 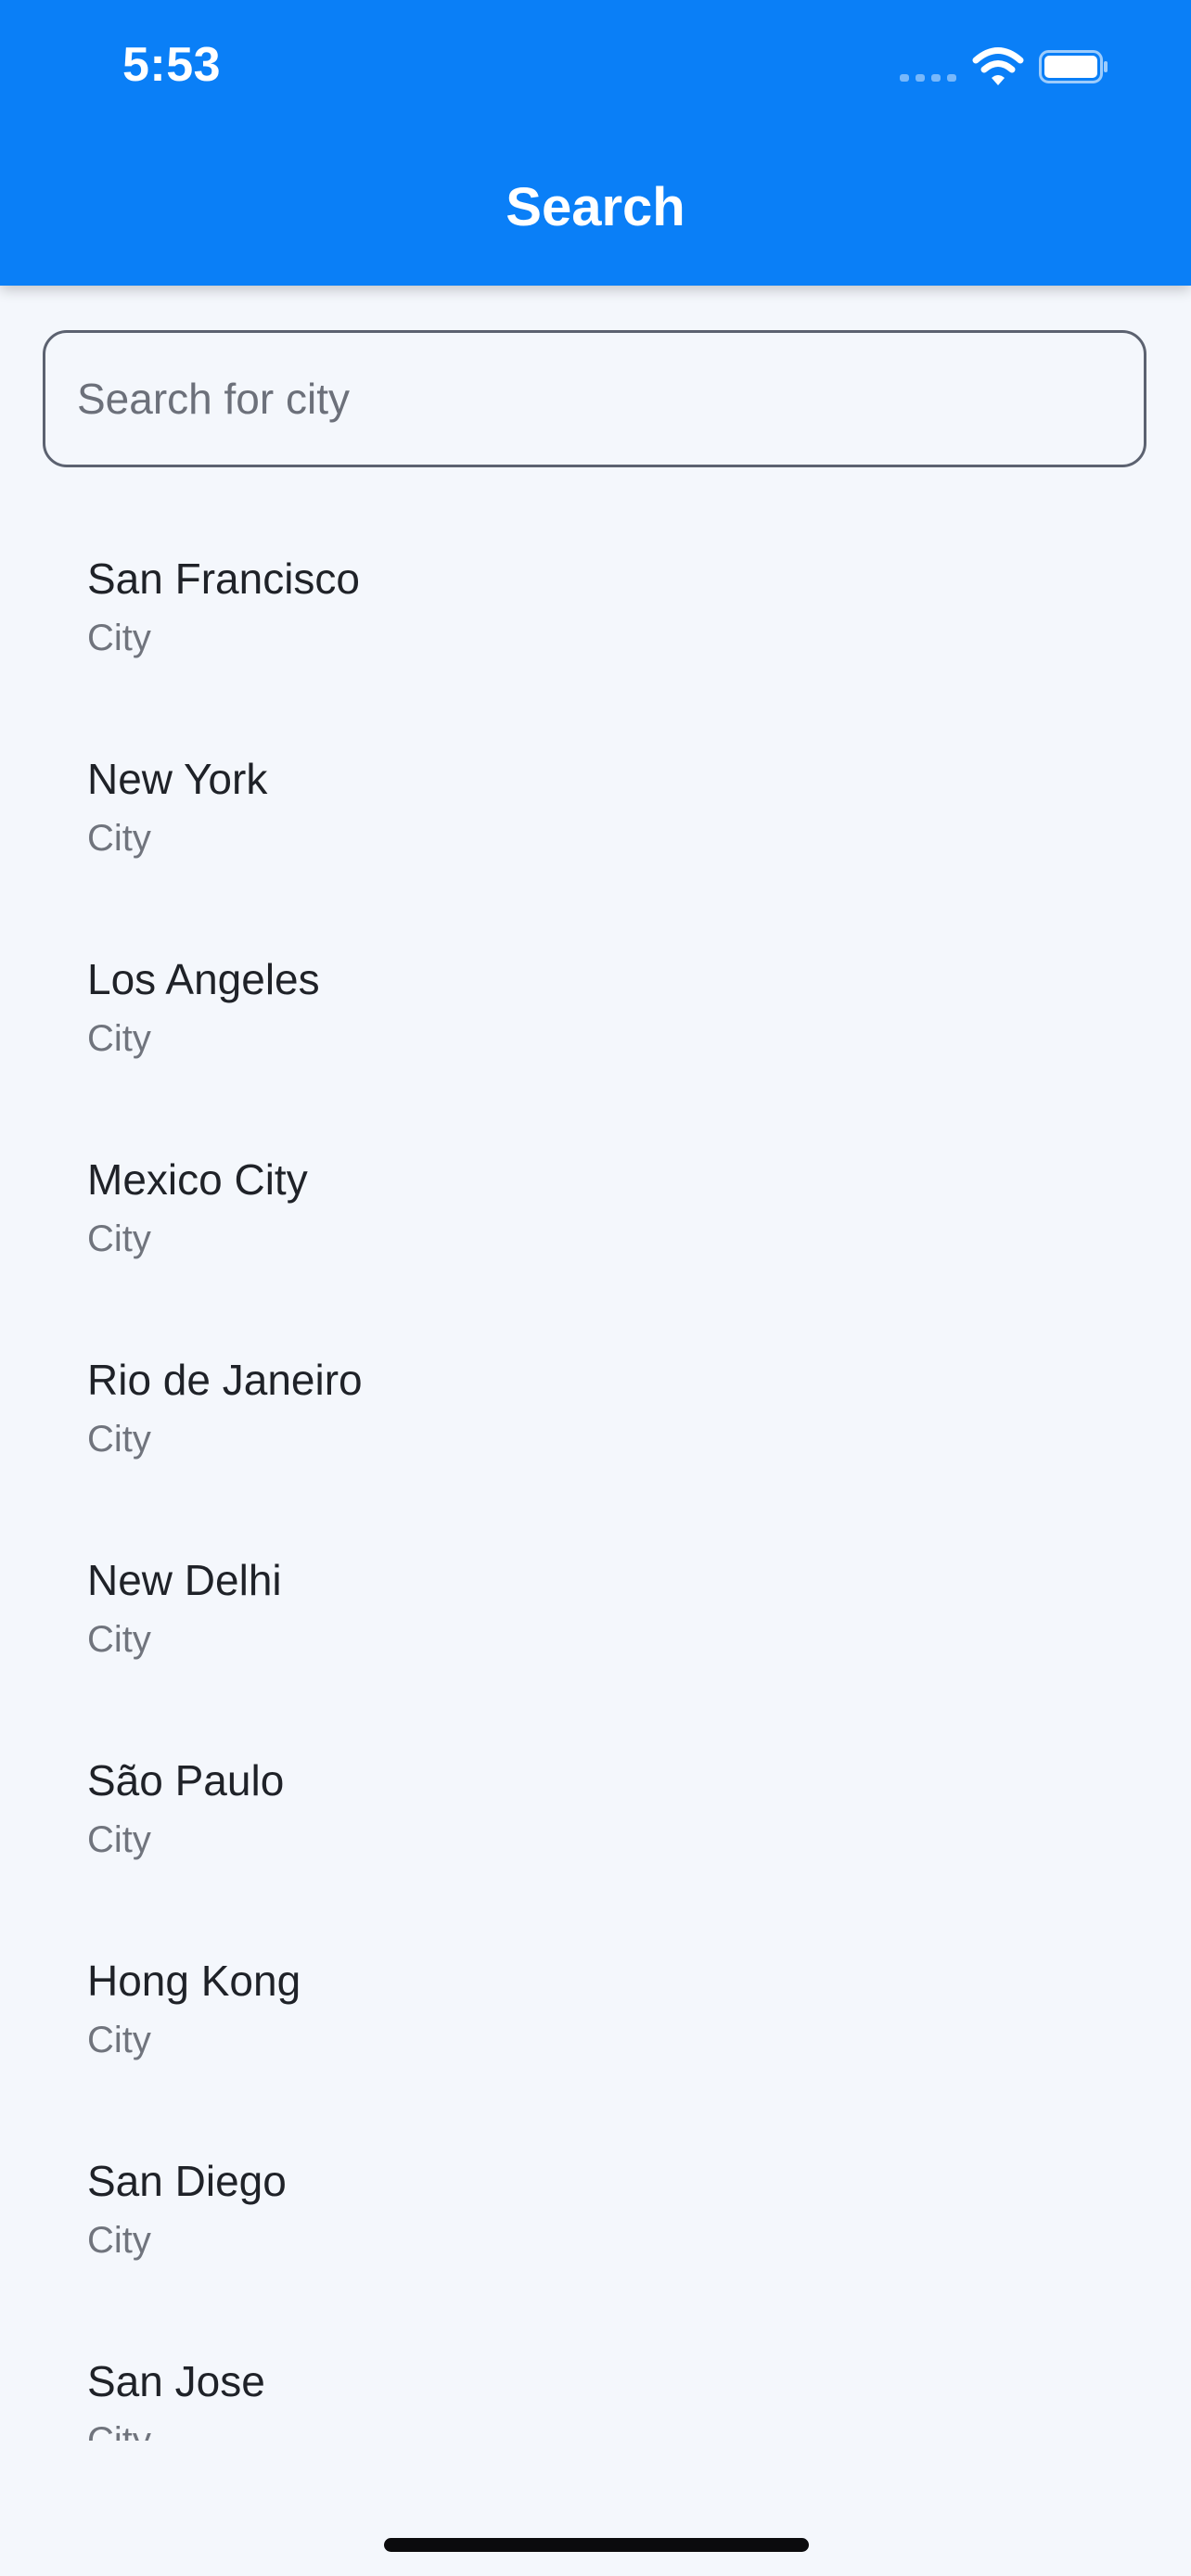 I want to click on app-header: 5:53 Search, so click(x=595, y=143).